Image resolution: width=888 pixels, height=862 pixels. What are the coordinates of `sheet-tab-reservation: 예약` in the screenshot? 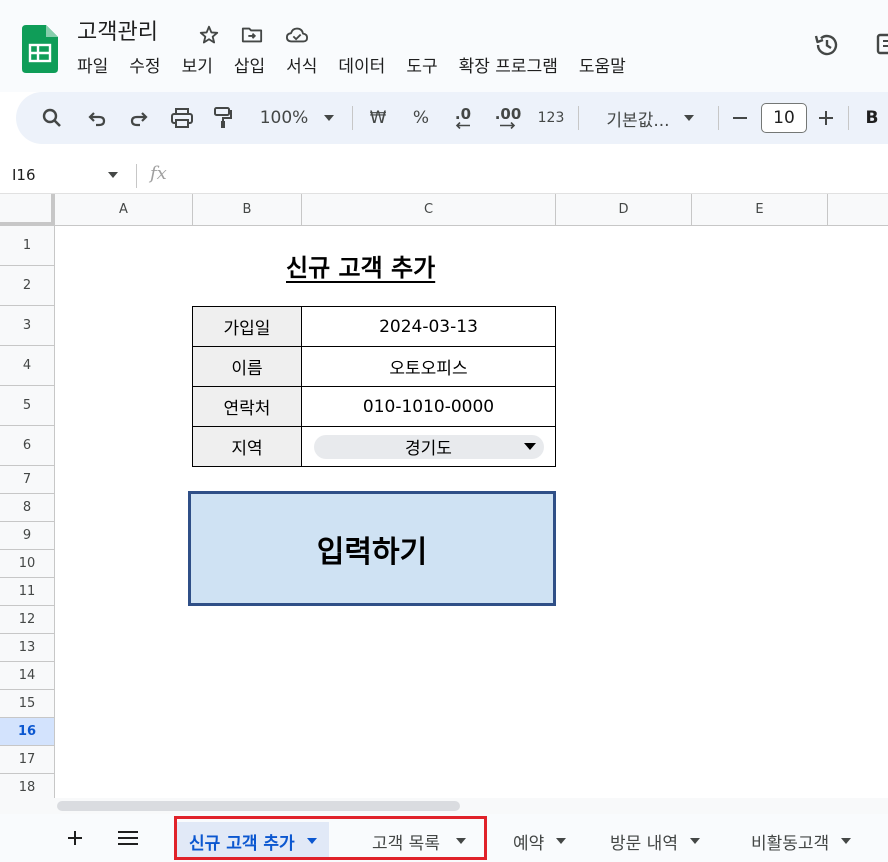 It's located at (540, 841).